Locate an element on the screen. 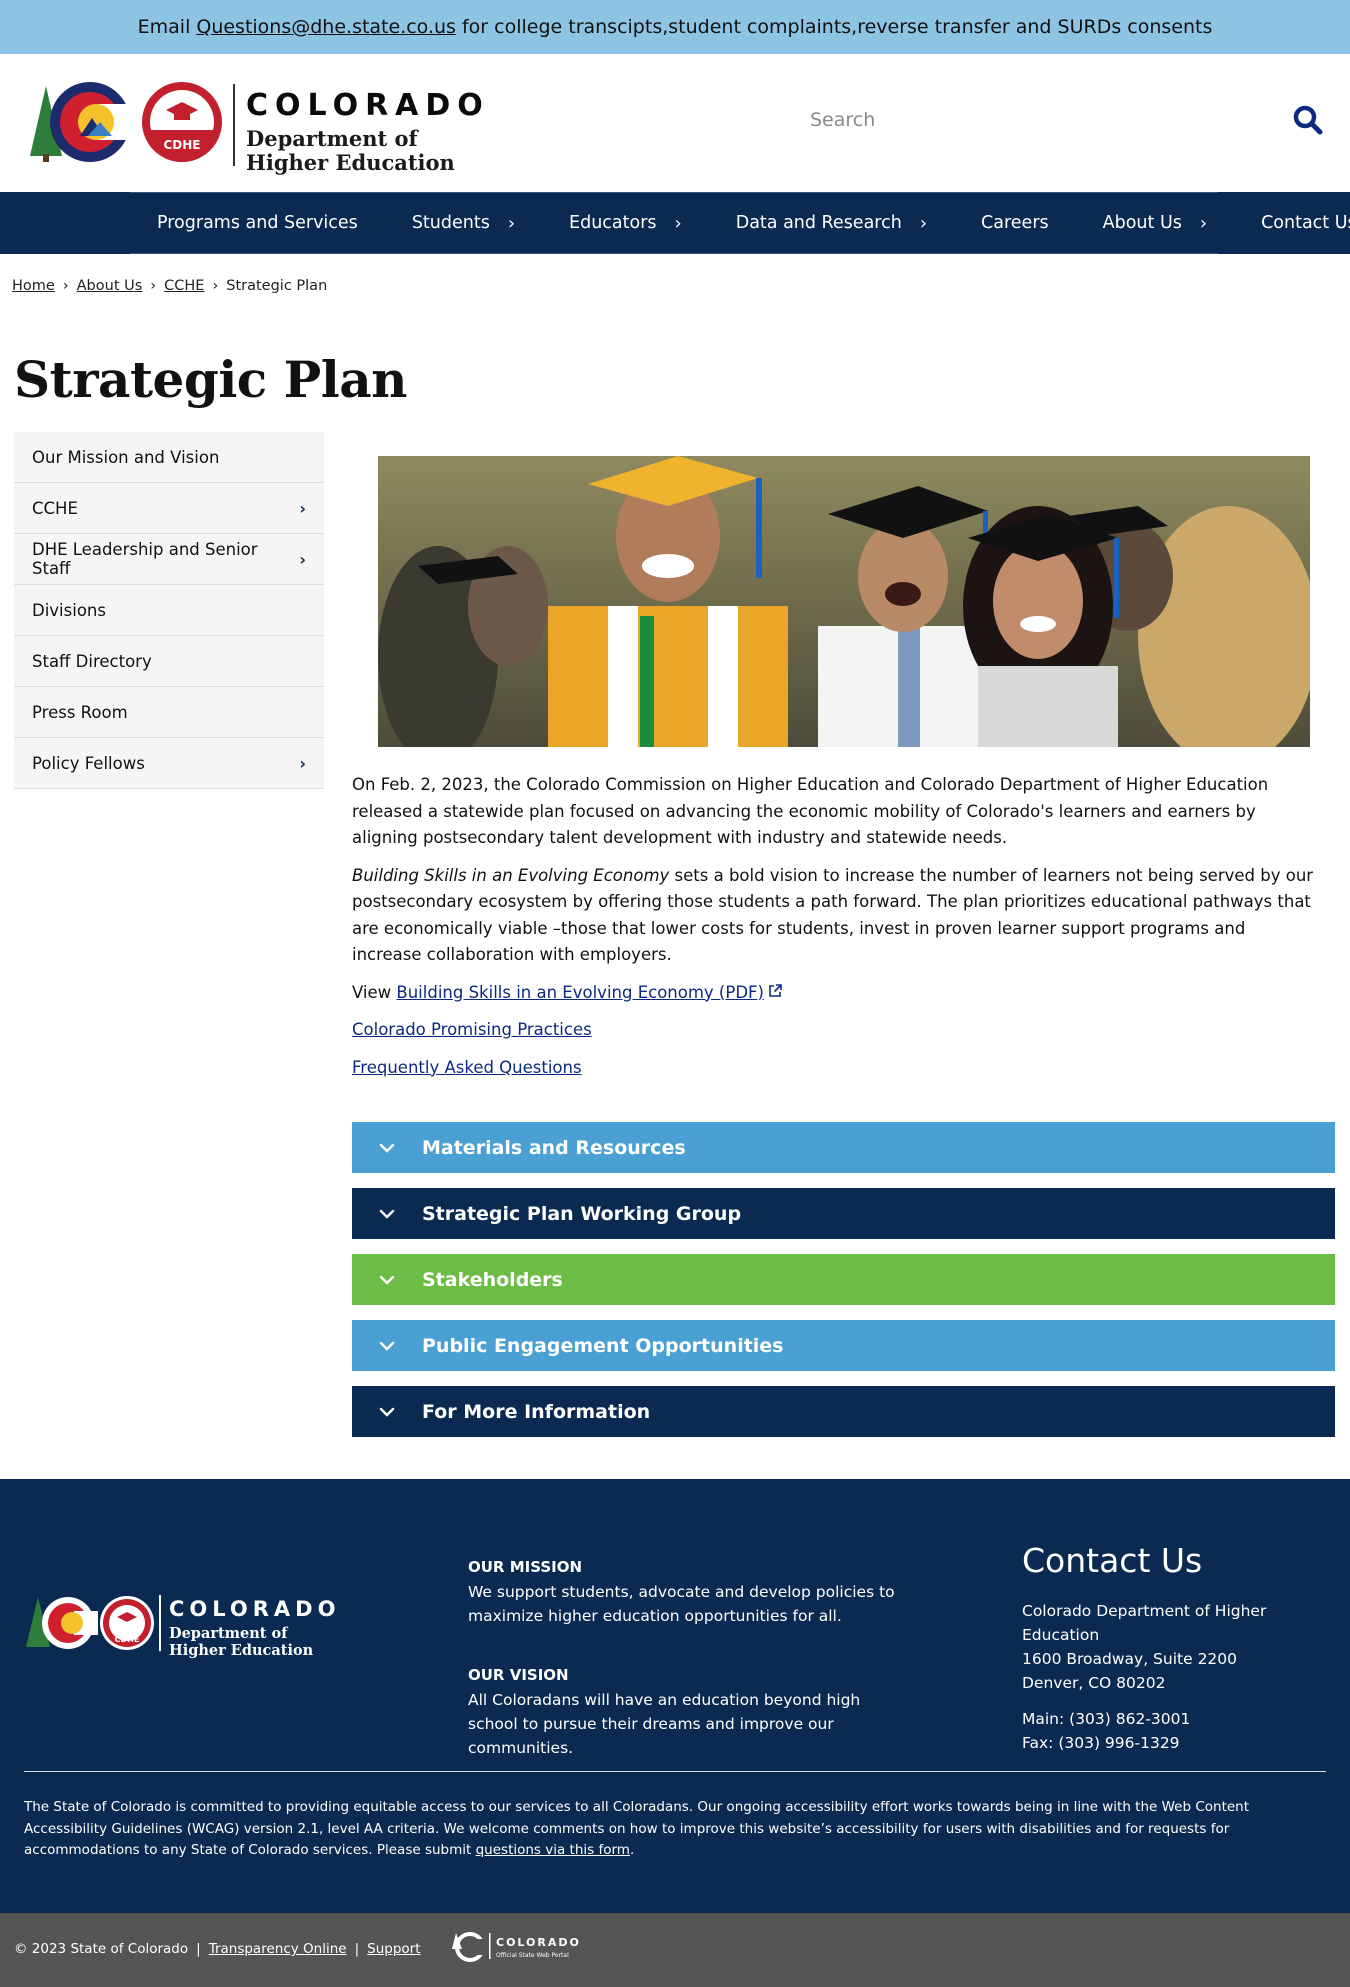 This screenshot has height=1987, width=1350. hero-graduates-image is located at coordinates (844, 601).